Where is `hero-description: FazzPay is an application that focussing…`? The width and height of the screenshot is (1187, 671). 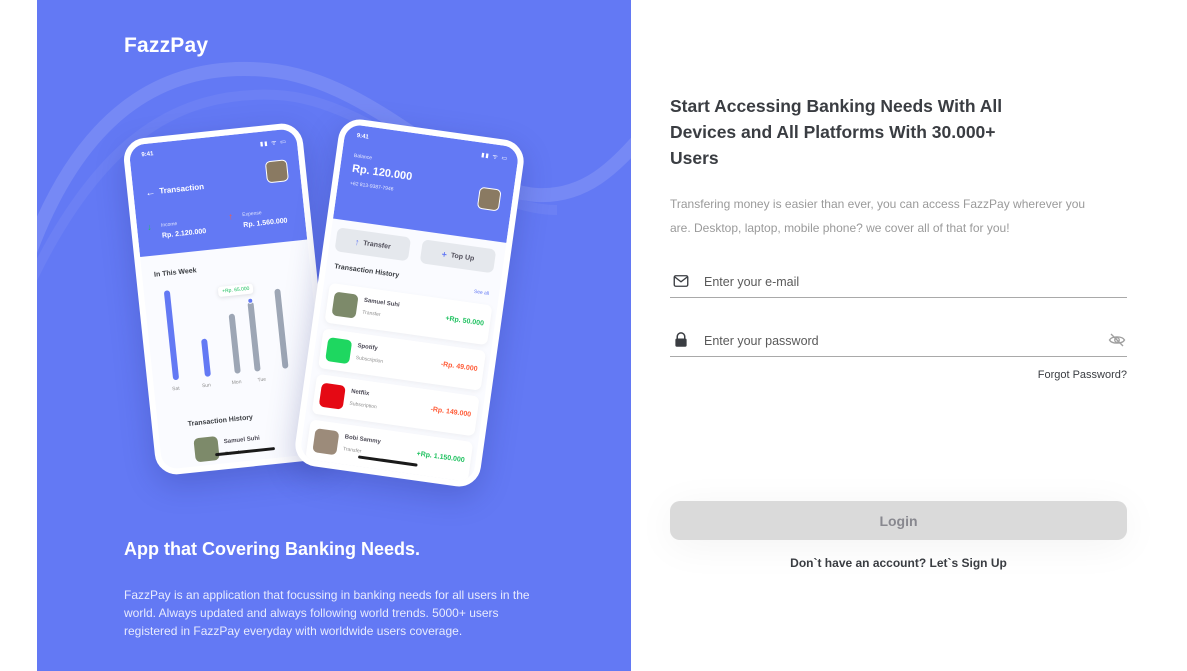 hero-description: FazzPay is an application that focussing… is located at coordinates (327, 613).